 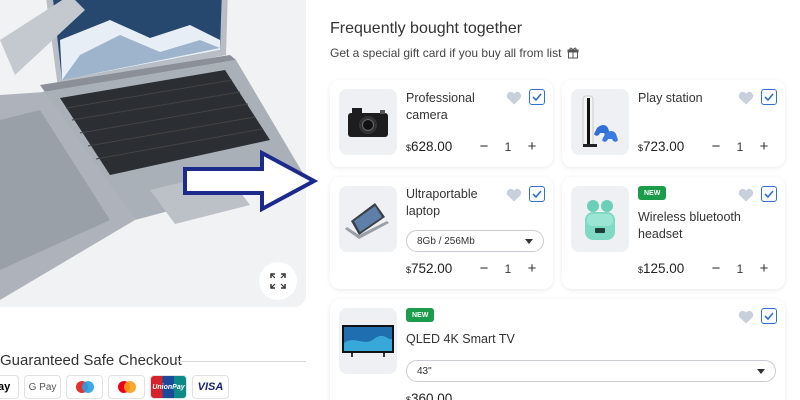 What do you see at coordinates (9, 387) in the screenshot?
I see `apple-pay-icon: Pay` at bounding box center [9, 387].